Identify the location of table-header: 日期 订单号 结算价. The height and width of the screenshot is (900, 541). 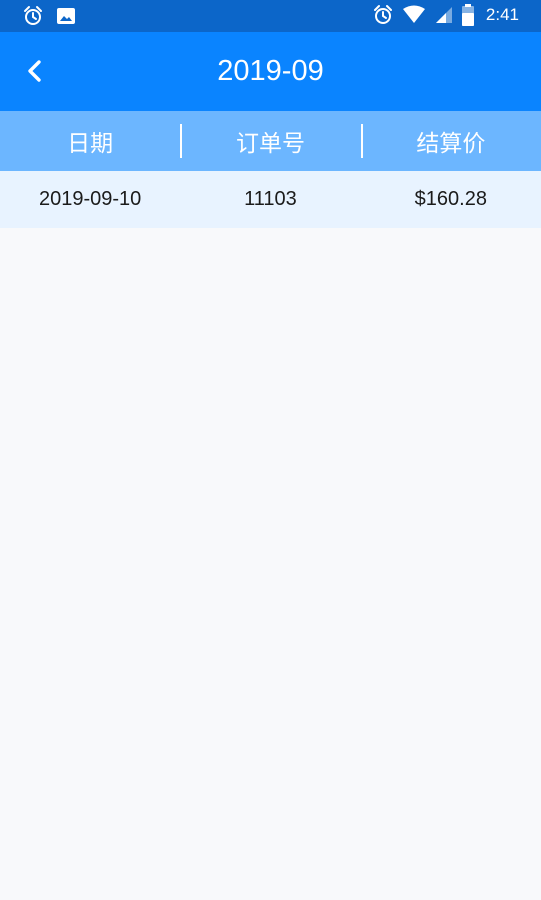
(270, 141).